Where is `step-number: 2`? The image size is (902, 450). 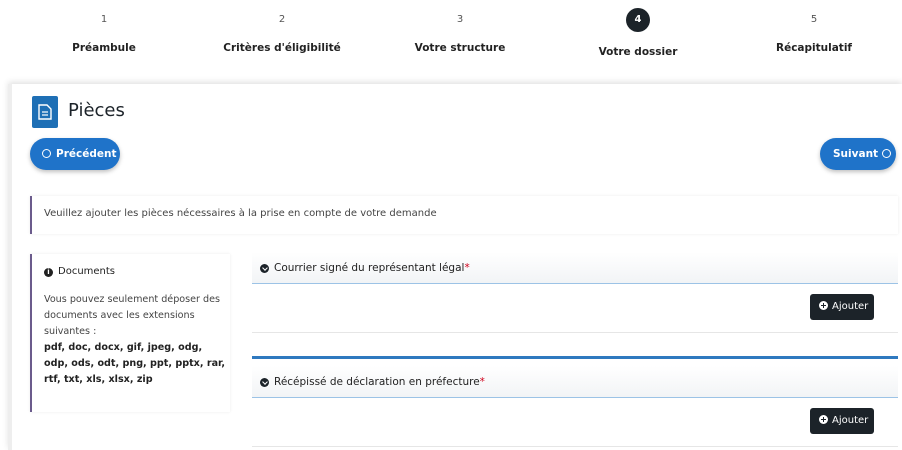
step-number: 2 is located at coordinates (282, 19).